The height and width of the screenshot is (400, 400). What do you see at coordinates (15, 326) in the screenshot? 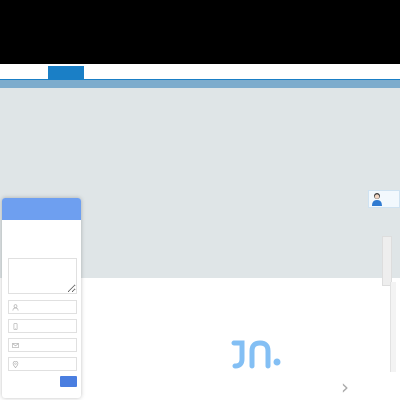
I see `phone-icon` at bounding box center [15, 326].